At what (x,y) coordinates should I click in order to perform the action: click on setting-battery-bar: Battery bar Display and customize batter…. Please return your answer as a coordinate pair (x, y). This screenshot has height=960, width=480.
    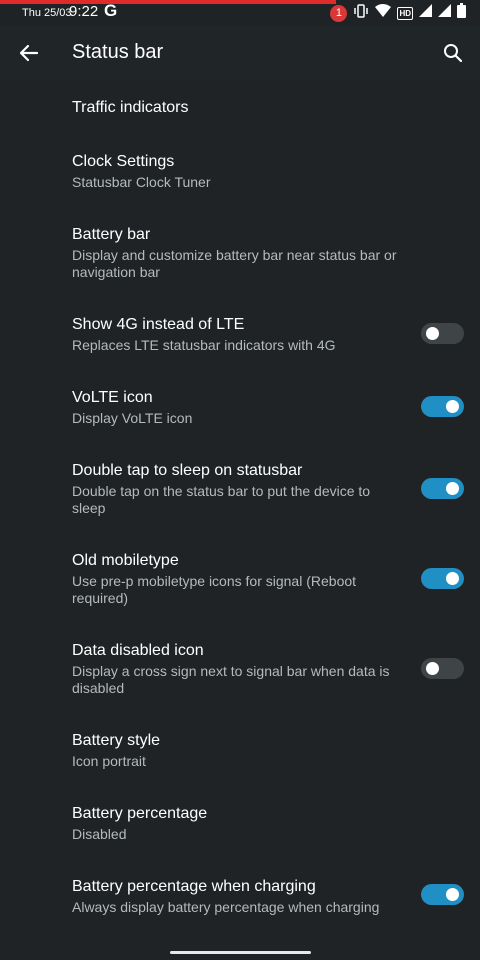
    Looking at the image, I should click on (240, 252).